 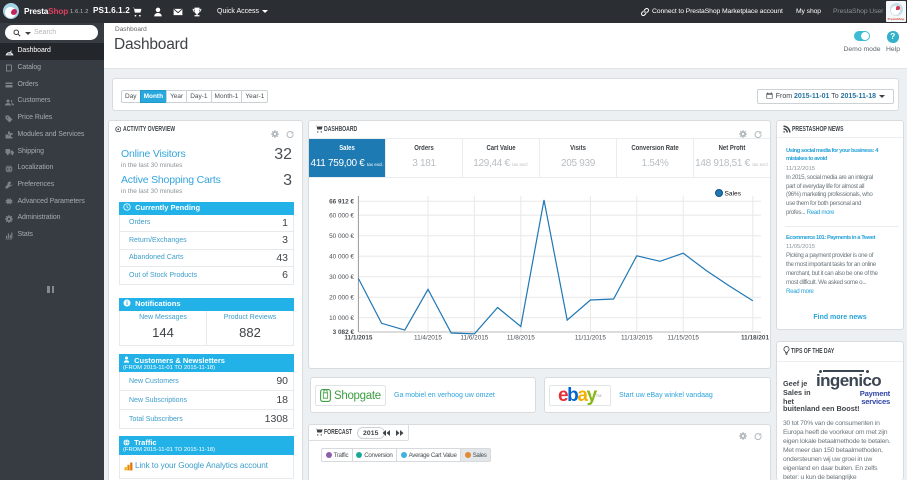 I want to click on svg-text: 11/1/2015, so click(x=358, y=338).